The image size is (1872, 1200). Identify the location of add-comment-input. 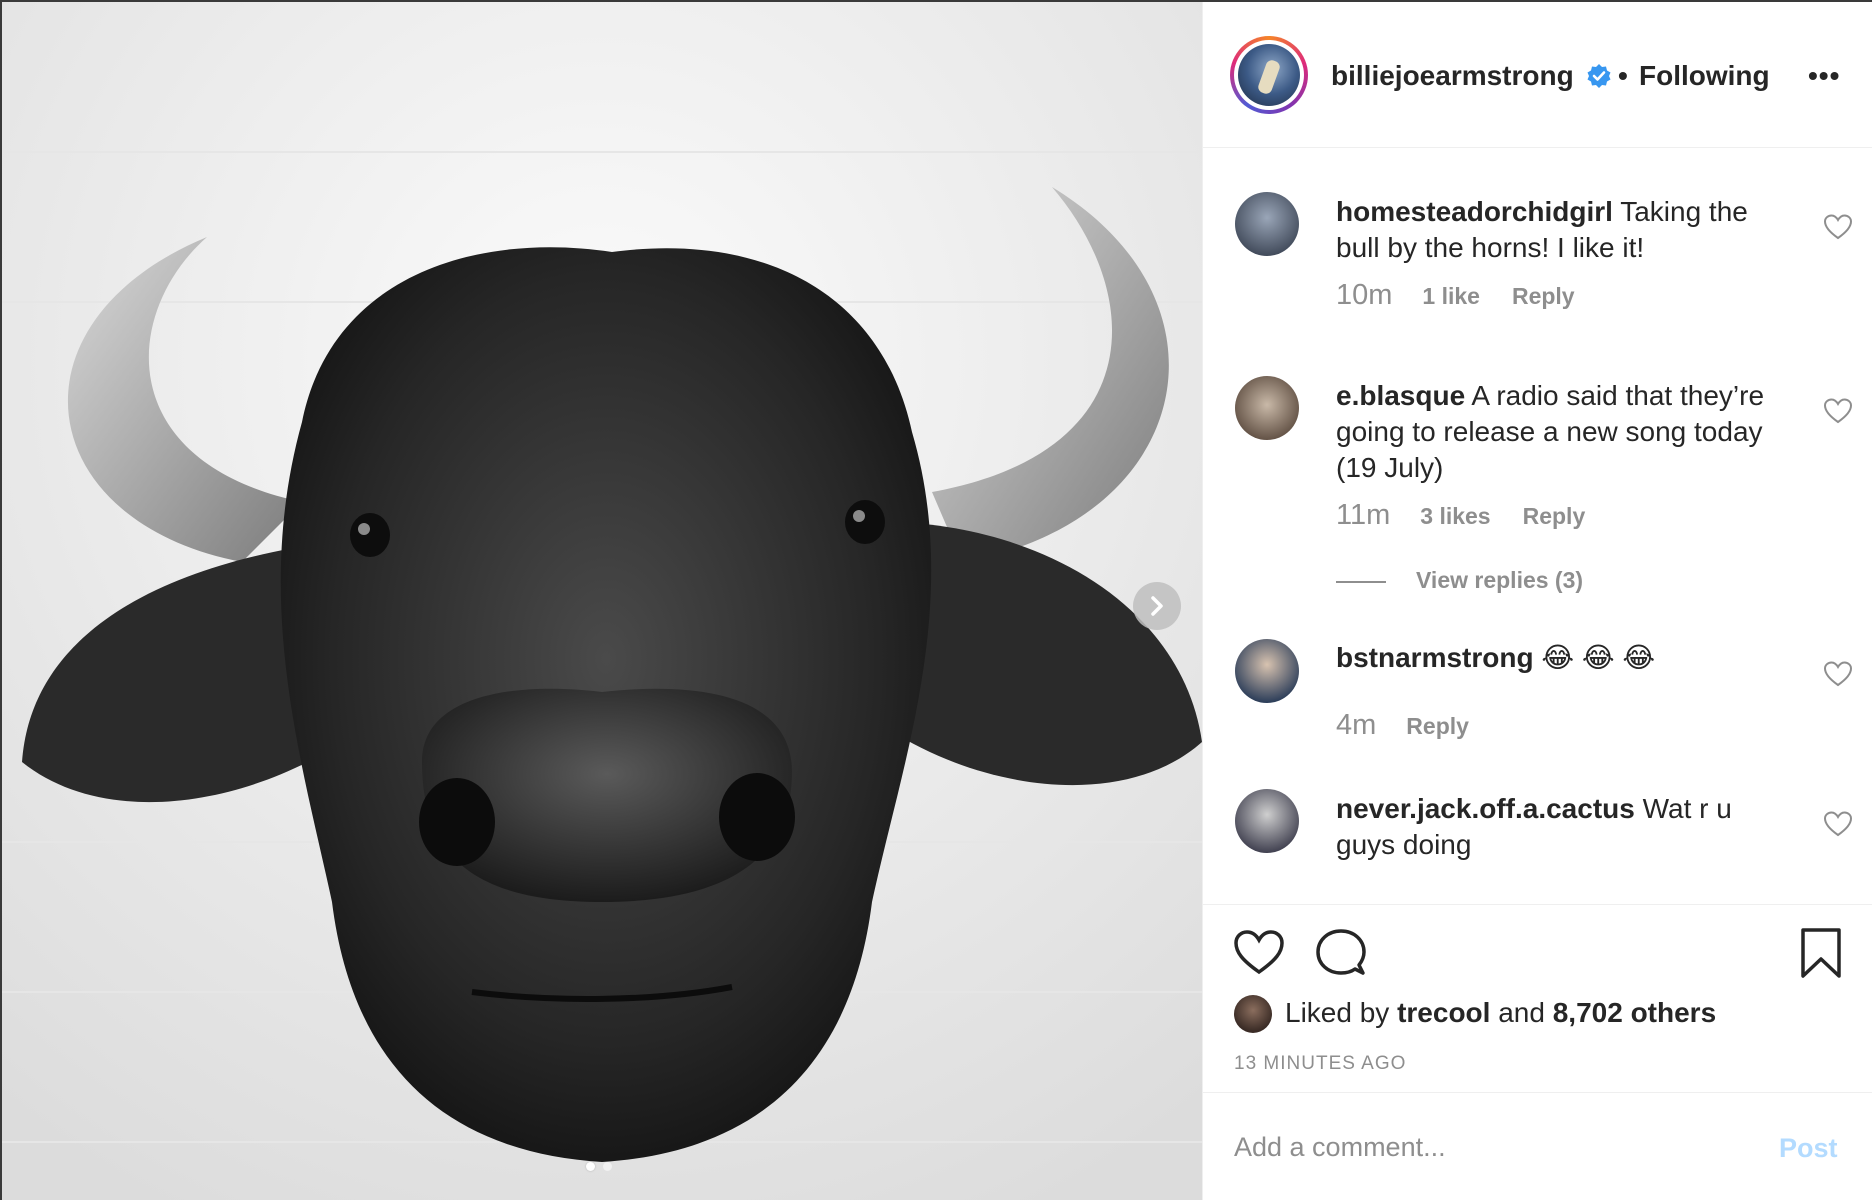
(1494, 1147).